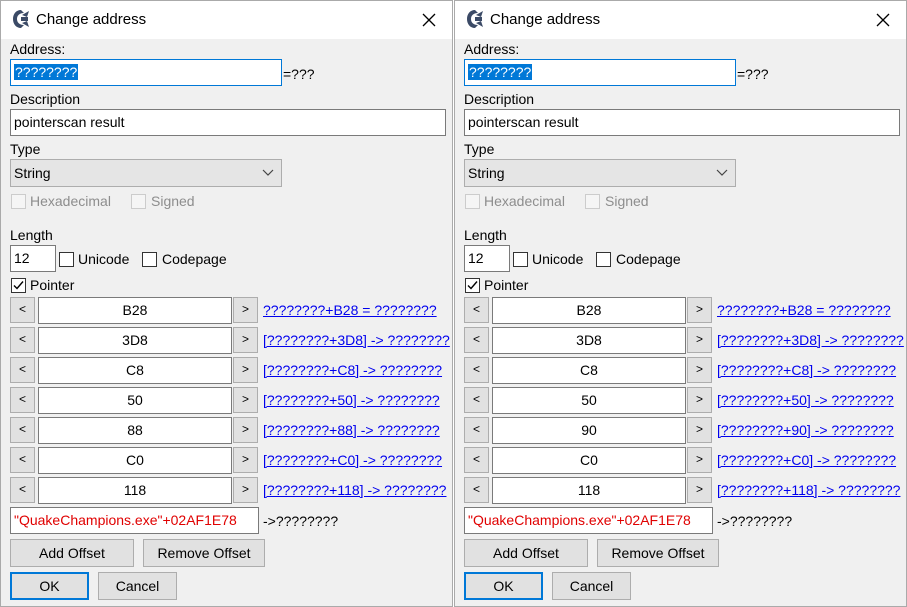  I want to click on pointer-path-link: [????????+88] -> ????????, so click(351, 430).